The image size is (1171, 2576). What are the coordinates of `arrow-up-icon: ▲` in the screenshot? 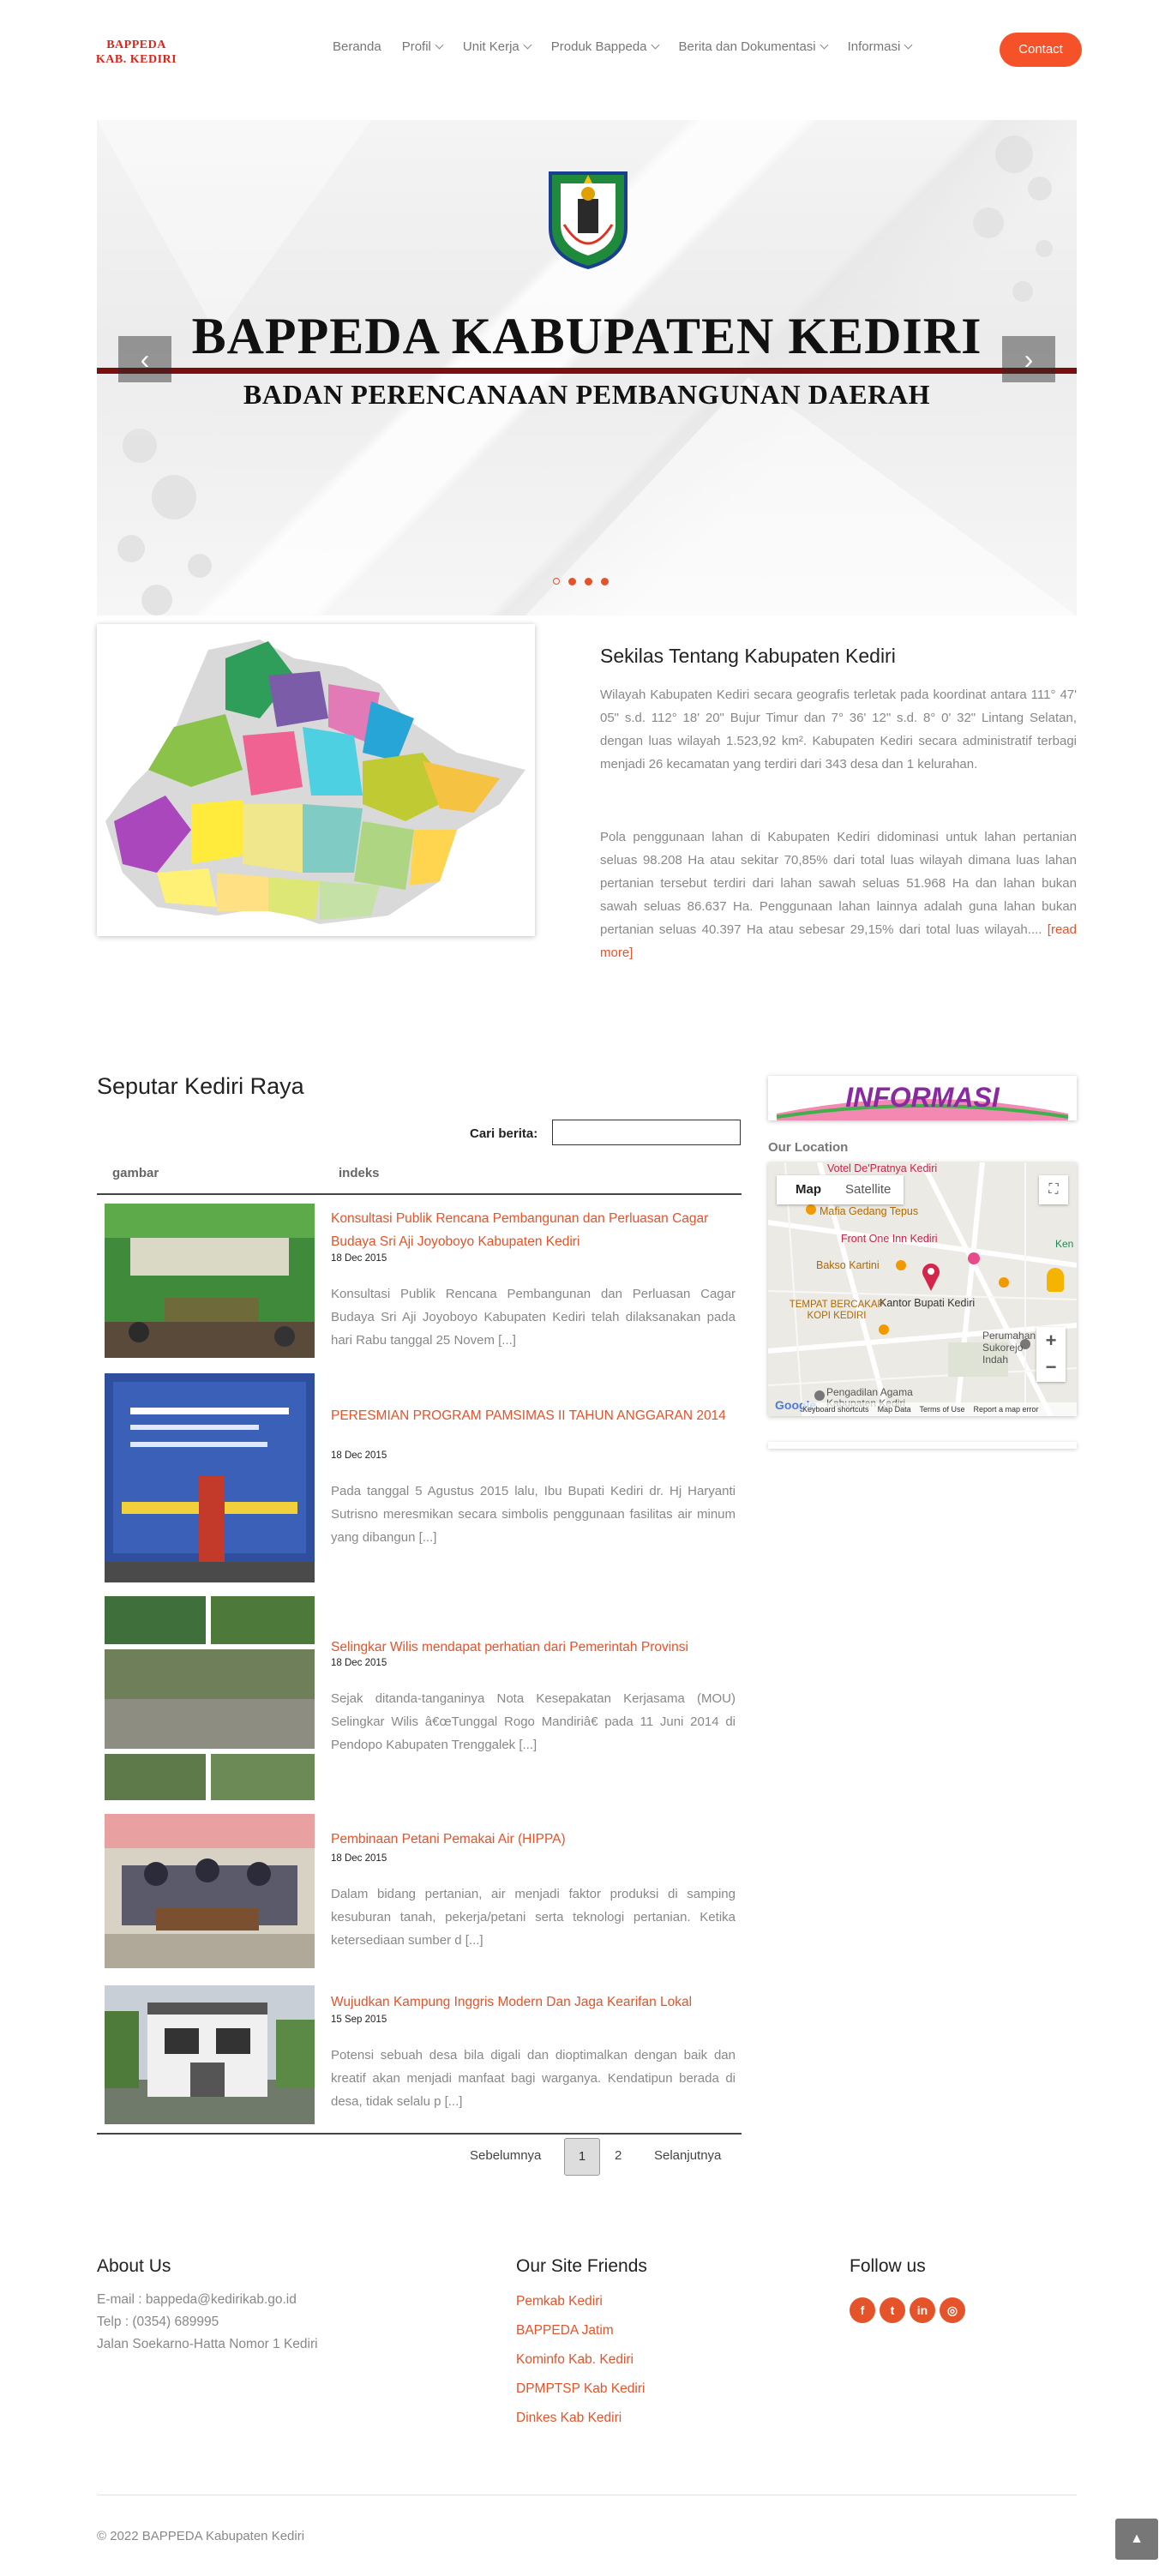 It's located at (1137, 2538).